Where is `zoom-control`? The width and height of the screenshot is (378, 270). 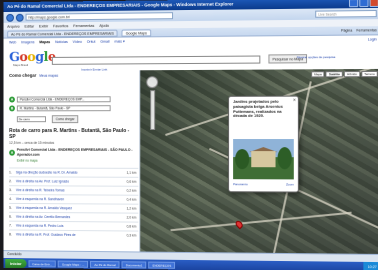
zoom-control is located at coordinates (152, 103).